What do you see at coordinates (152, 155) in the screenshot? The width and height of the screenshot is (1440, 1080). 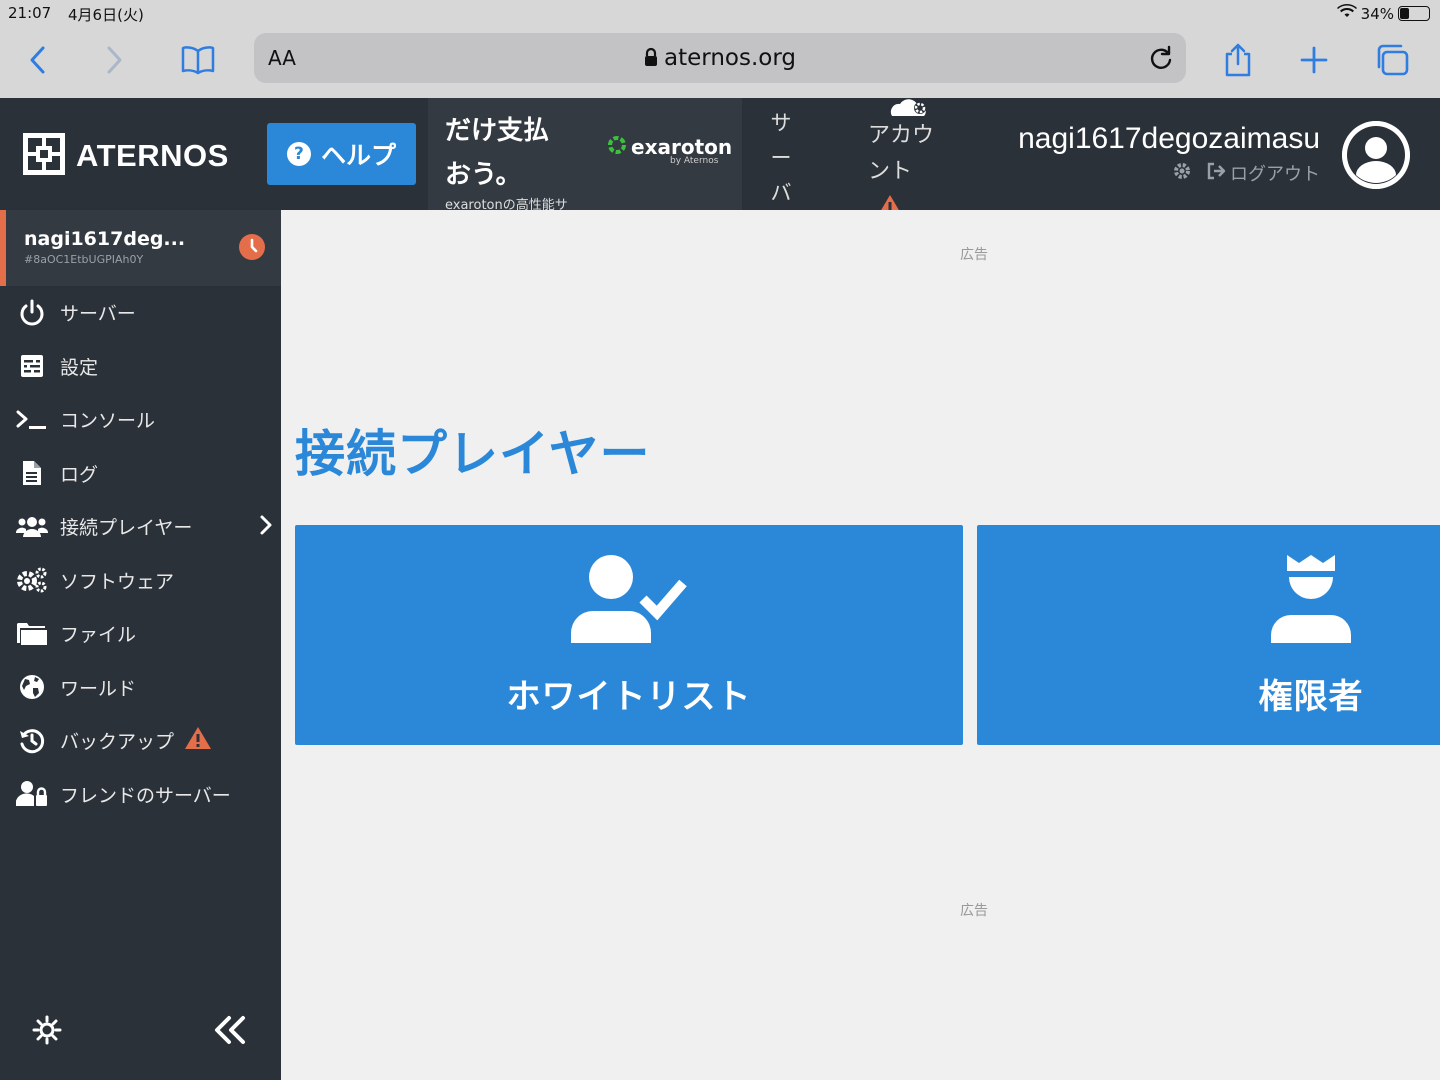 I see `brand-name: ATERNOS` at bounding box center [152, 155].